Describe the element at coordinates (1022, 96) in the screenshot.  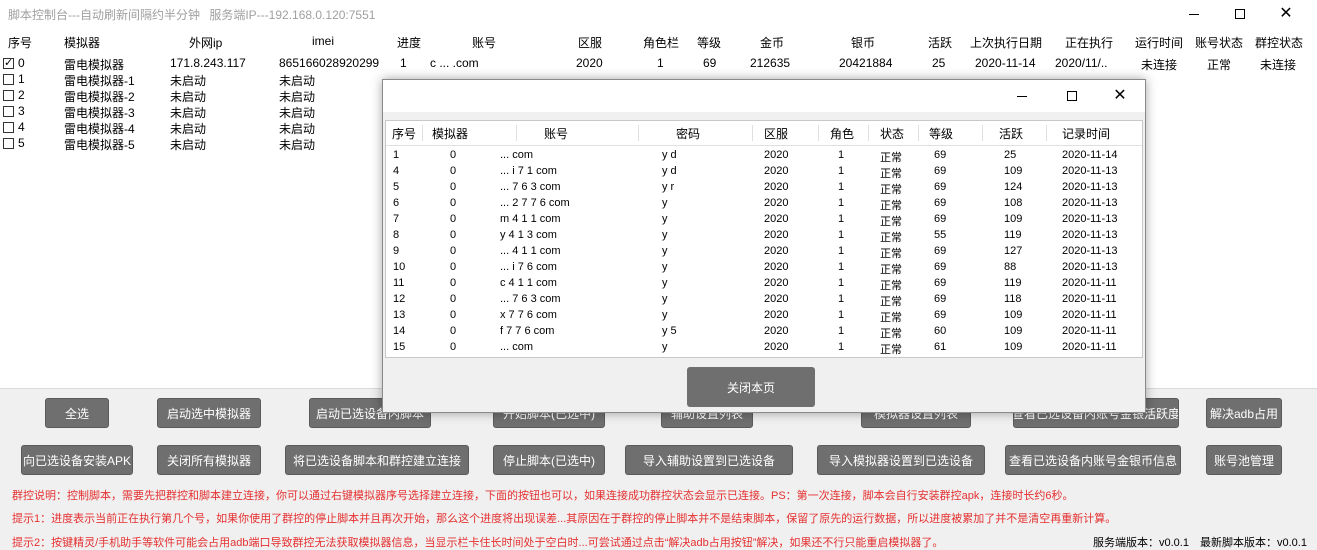
I see `dialog-minimize-button` at that location.